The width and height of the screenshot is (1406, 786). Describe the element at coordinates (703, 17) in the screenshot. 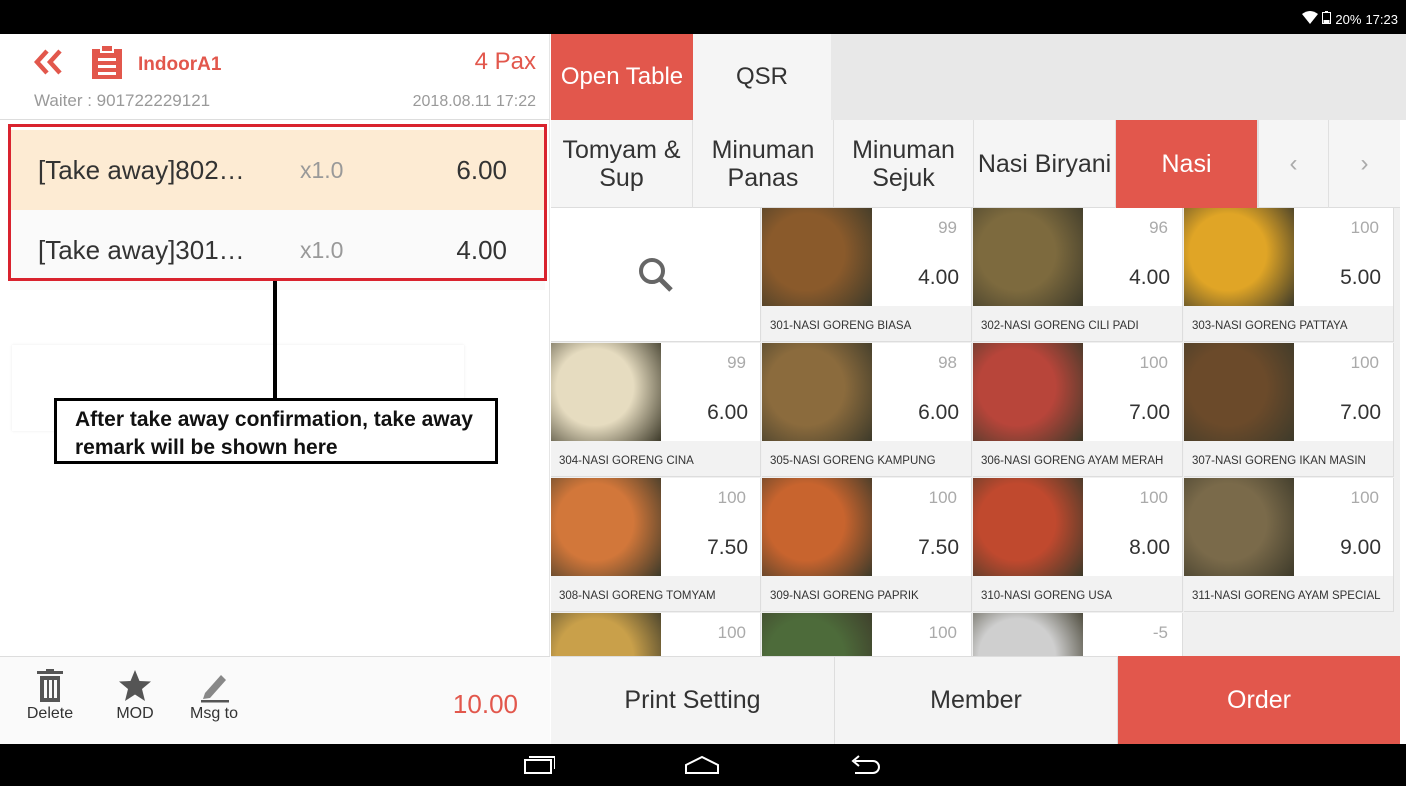

I see `status-bar: 20% 17:23` at that location.